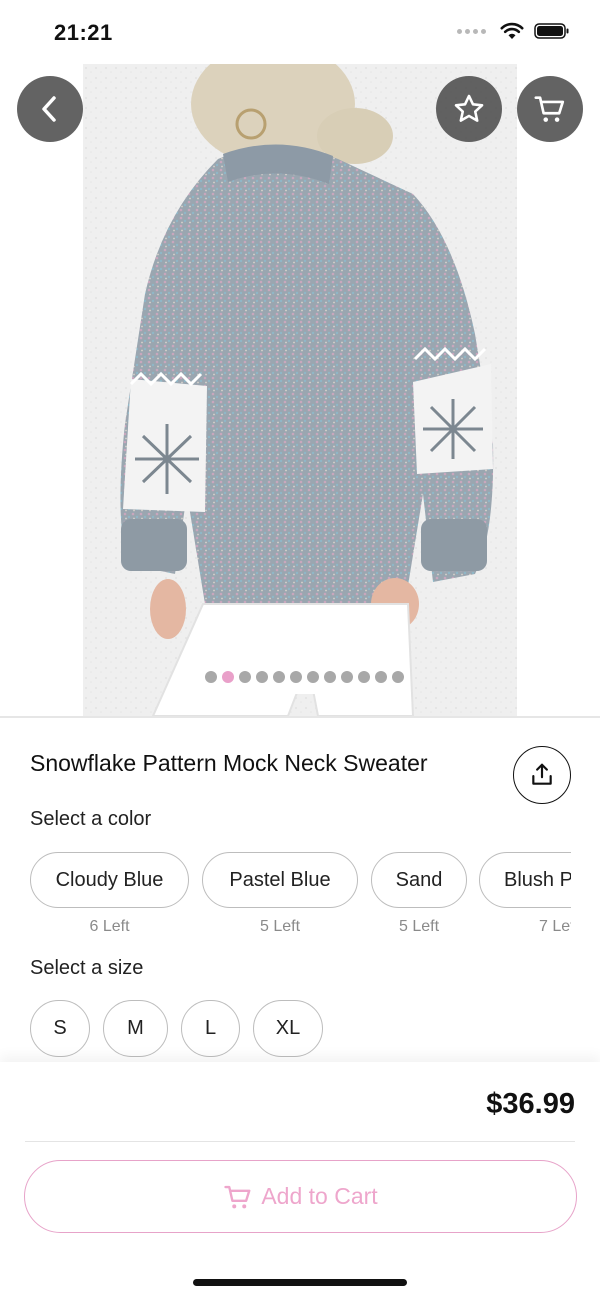 The height and width of the screenshot is (1299, 600). I want to click on size-option-m: M, so click(135, 1028).